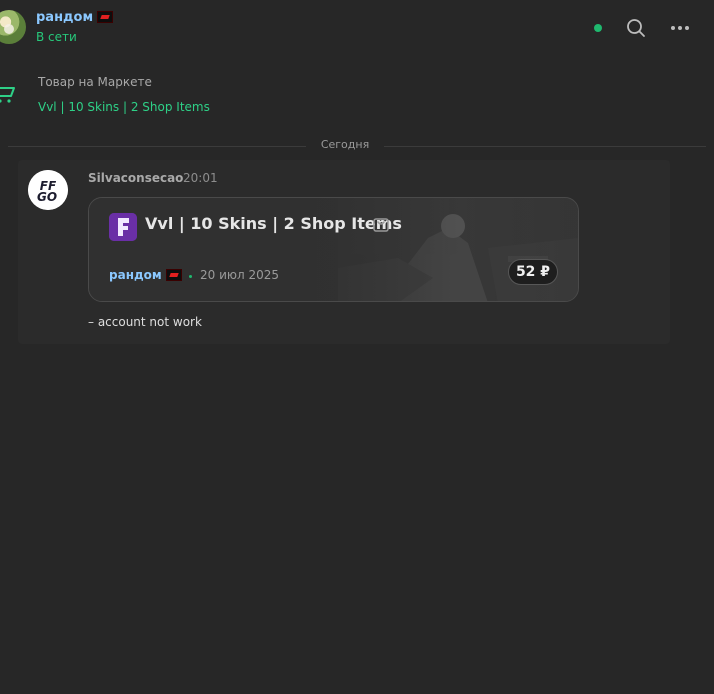 This screenshot has width=714, height=694. I want to click on search-button, so click(636, 28).